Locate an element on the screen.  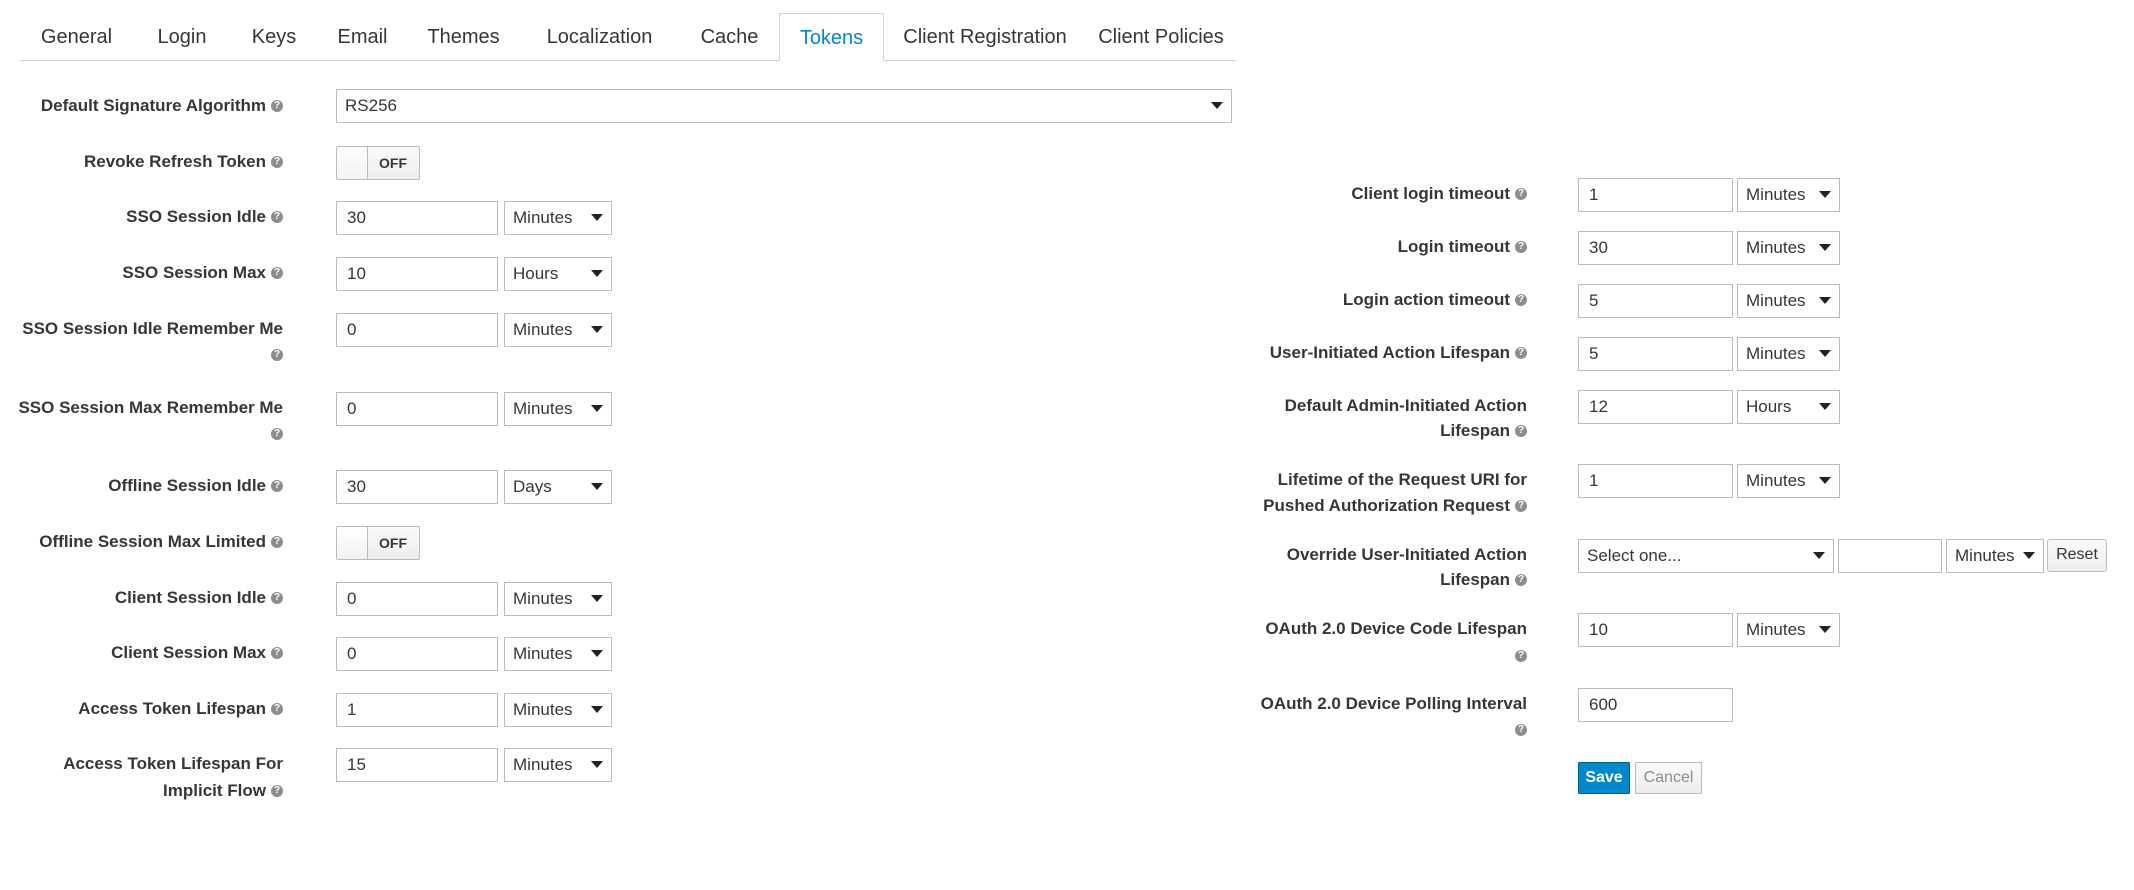
toggle-state: OFF is located at coordinates (393, 163).